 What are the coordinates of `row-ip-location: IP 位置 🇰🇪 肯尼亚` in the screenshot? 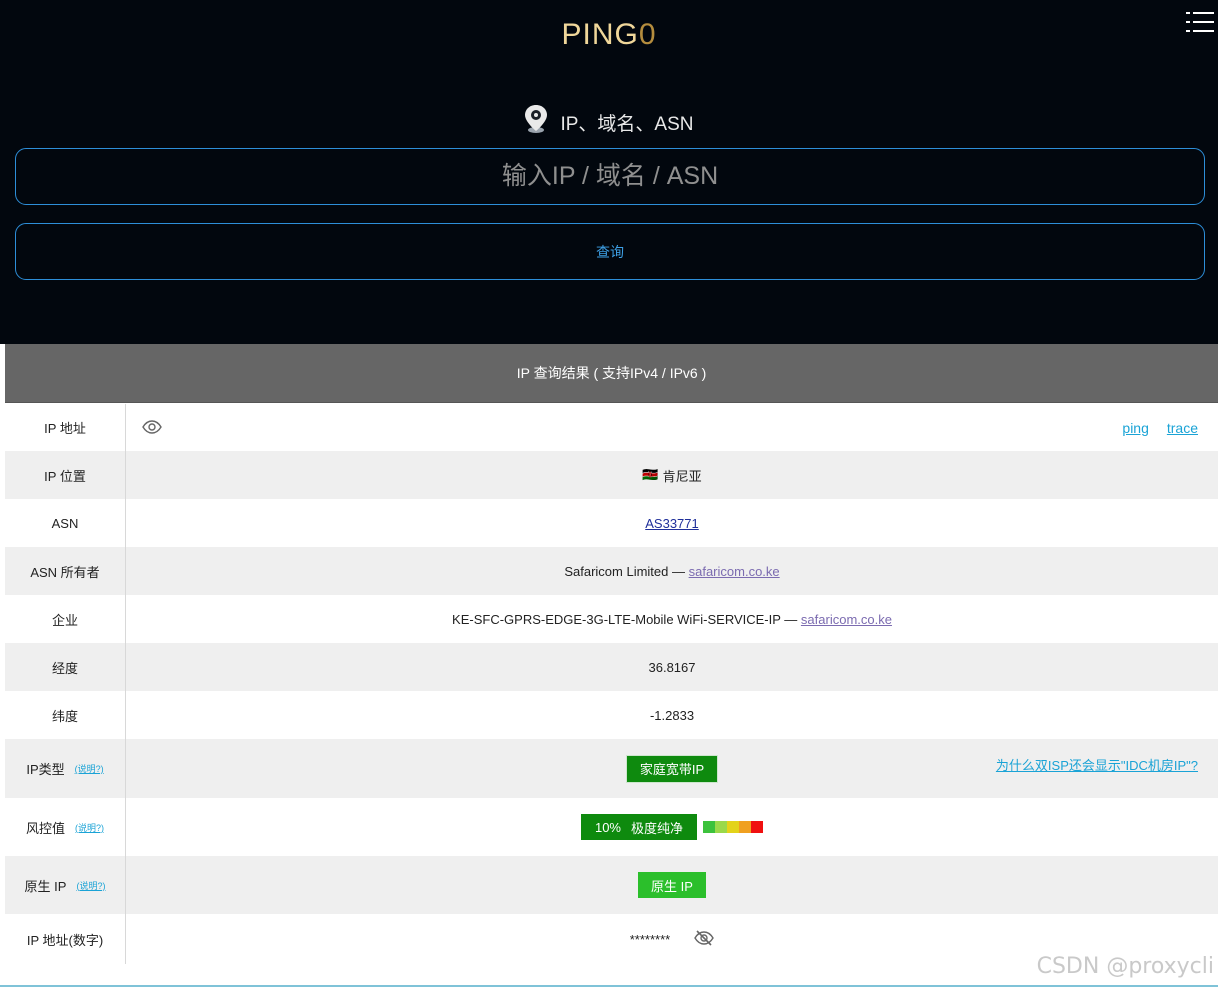 It's located at (611, 475).